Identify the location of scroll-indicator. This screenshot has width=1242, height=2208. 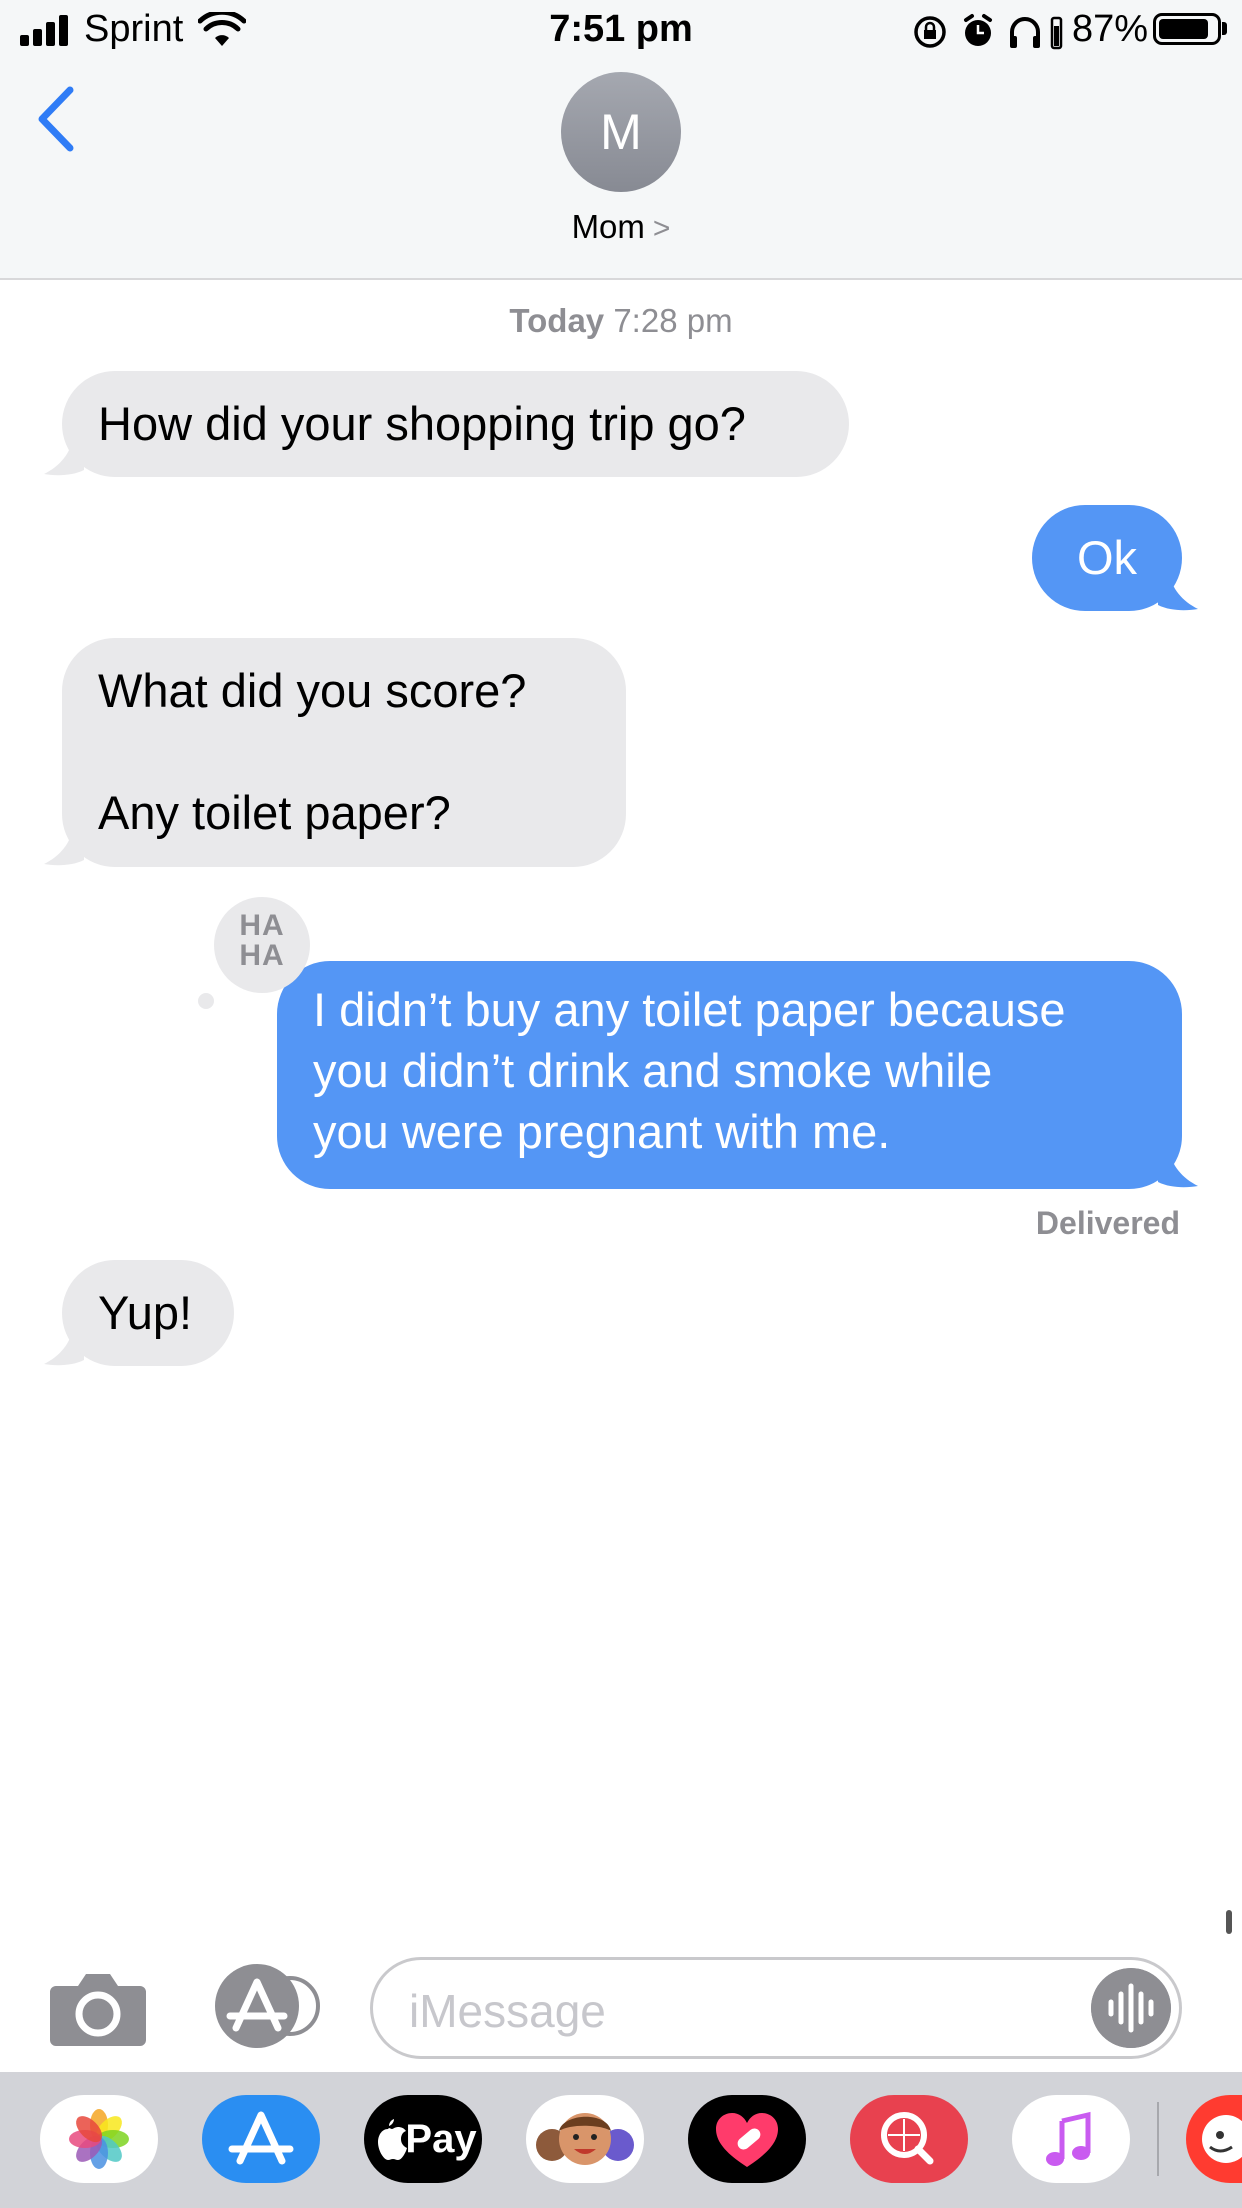
(1229, 1922).